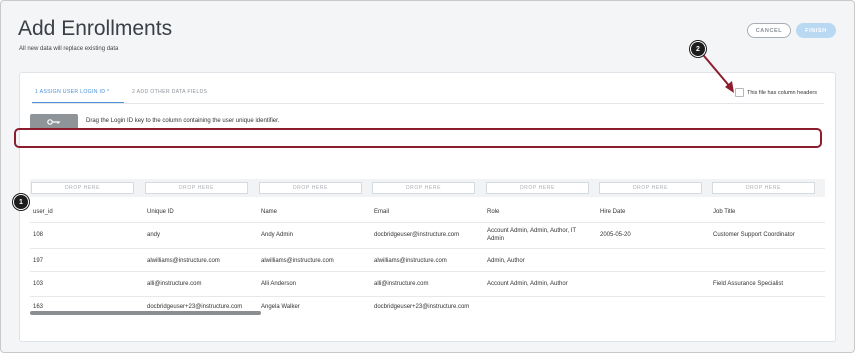  Describe the element at coordinates (169, 92) in the screenshot. I see `tab-add-other-data-fields: 2 ADD OTHER DATA FIELDS` at that location.